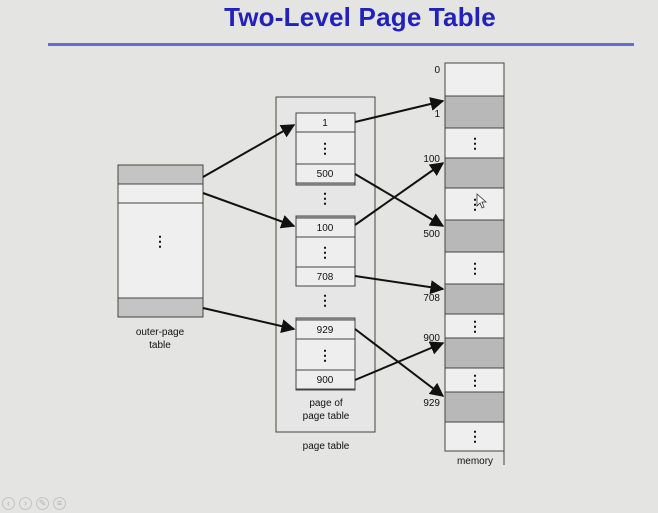  What do you see at coordinates (431, 159) in the screenshot?
I see `memory-address: 100` at bounding box center [431, 159].